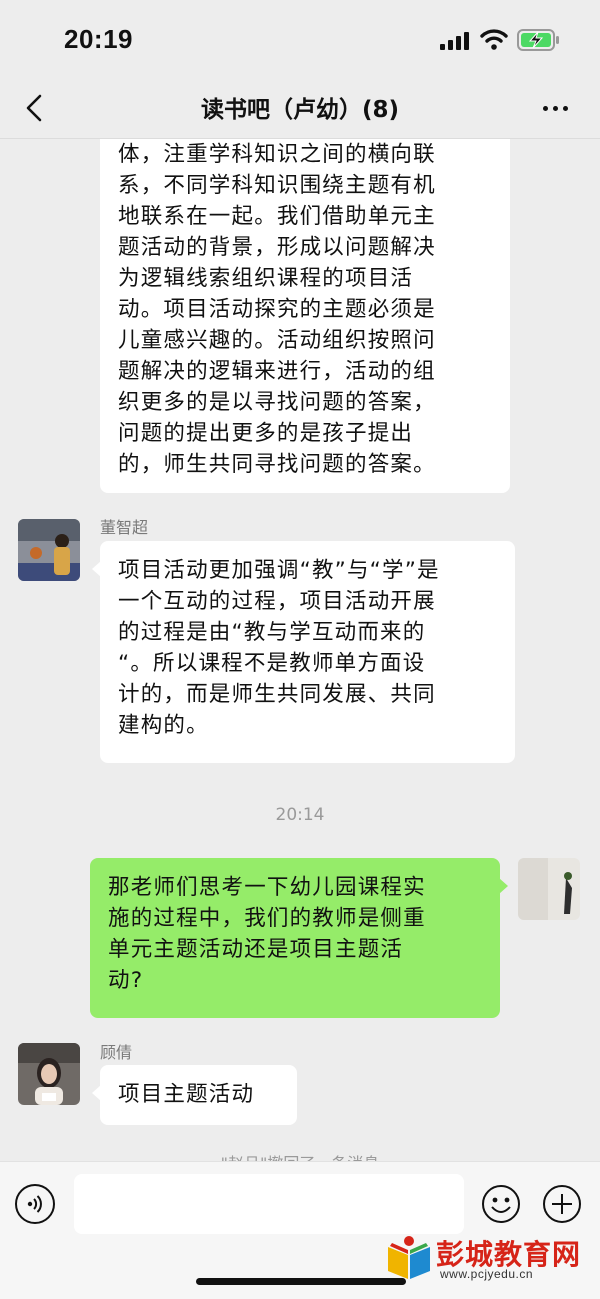  I want to click on status-time: 20:19, so click(98, 39).